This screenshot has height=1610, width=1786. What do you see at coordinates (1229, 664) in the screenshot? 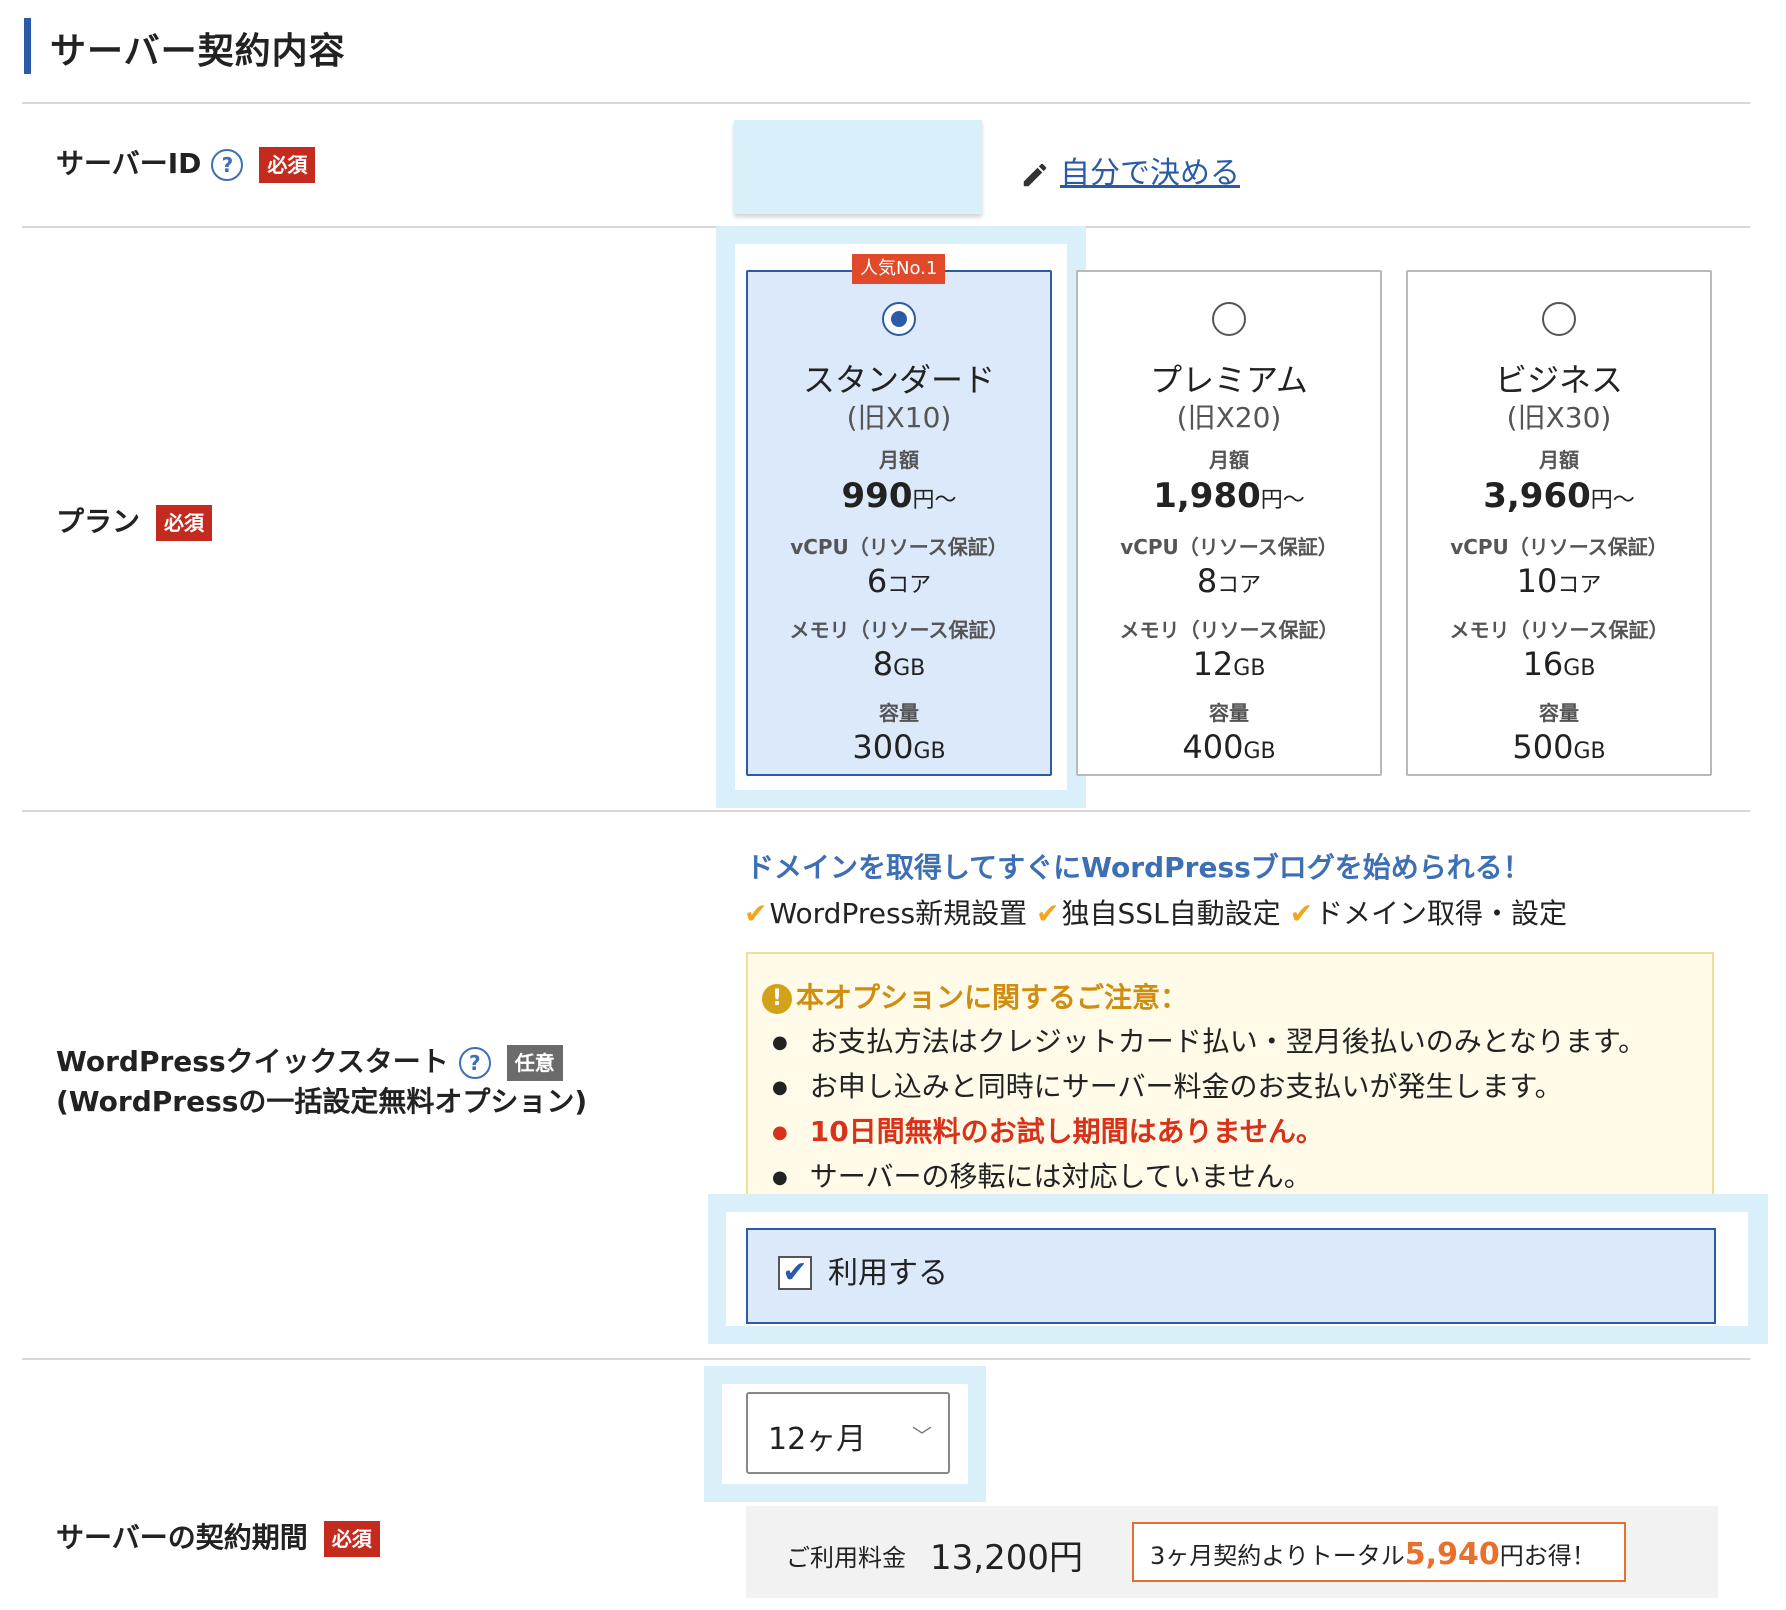
I see `memory-value: 12GB` at bounding box center [1229, 664].